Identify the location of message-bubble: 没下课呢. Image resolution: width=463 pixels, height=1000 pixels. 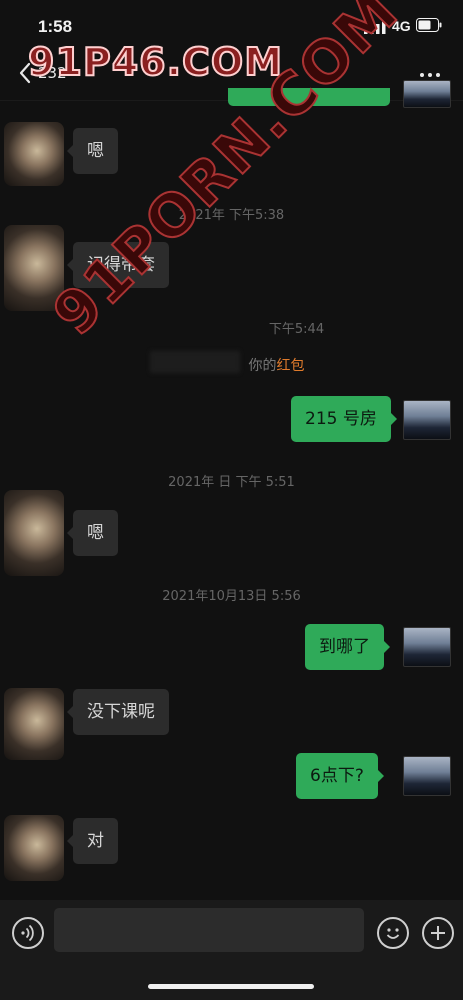
(118, 712).